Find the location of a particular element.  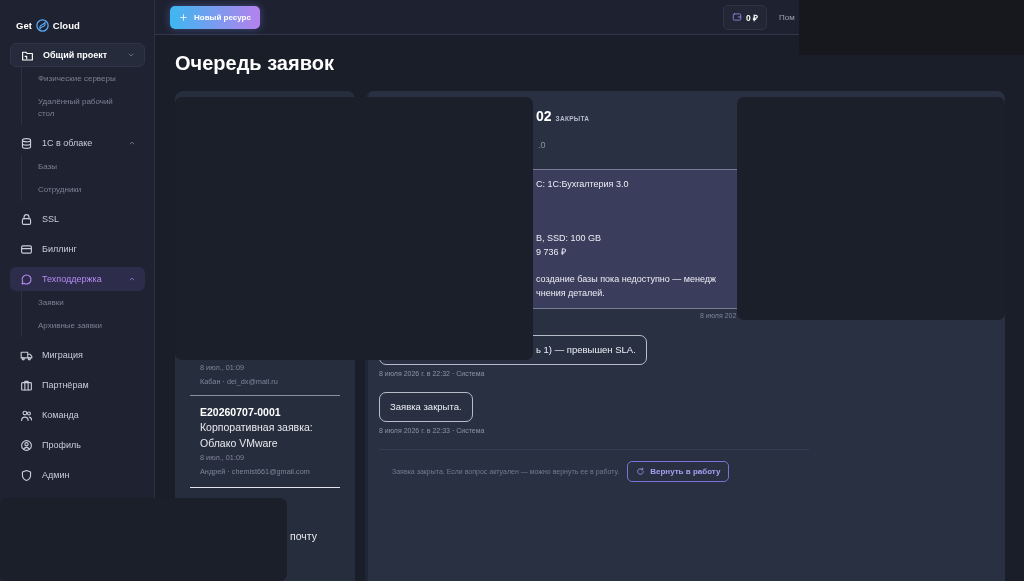

message-line: чнения деталей. is located at coordinates (571, 293).